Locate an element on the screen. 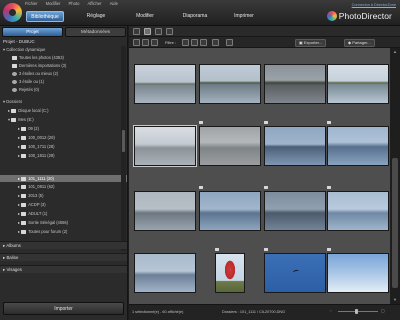 The height and width of the screenshot is (320, 400). folder-item: ▸ 100_1811 (29) is located at coordinates (36, 155).